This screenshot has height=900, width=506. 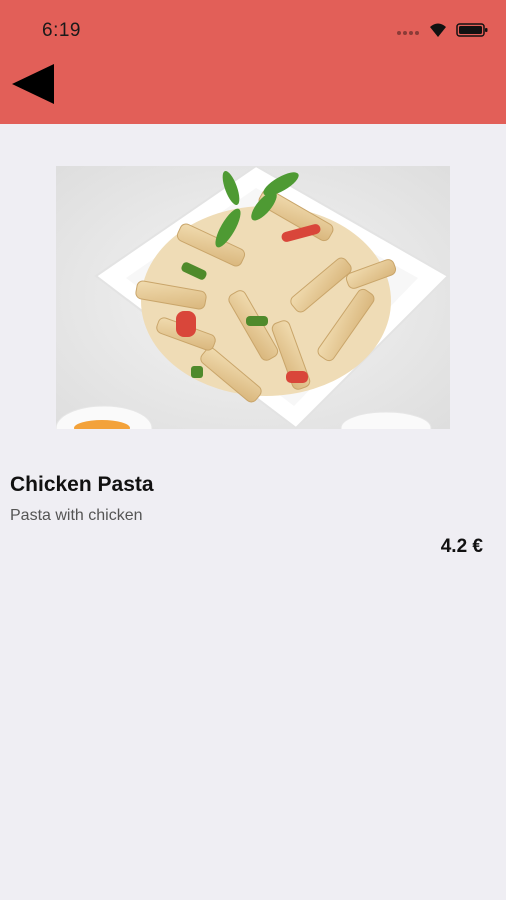 I want to click on product-name: Chicken Pasta, so click(x=82, y=484).